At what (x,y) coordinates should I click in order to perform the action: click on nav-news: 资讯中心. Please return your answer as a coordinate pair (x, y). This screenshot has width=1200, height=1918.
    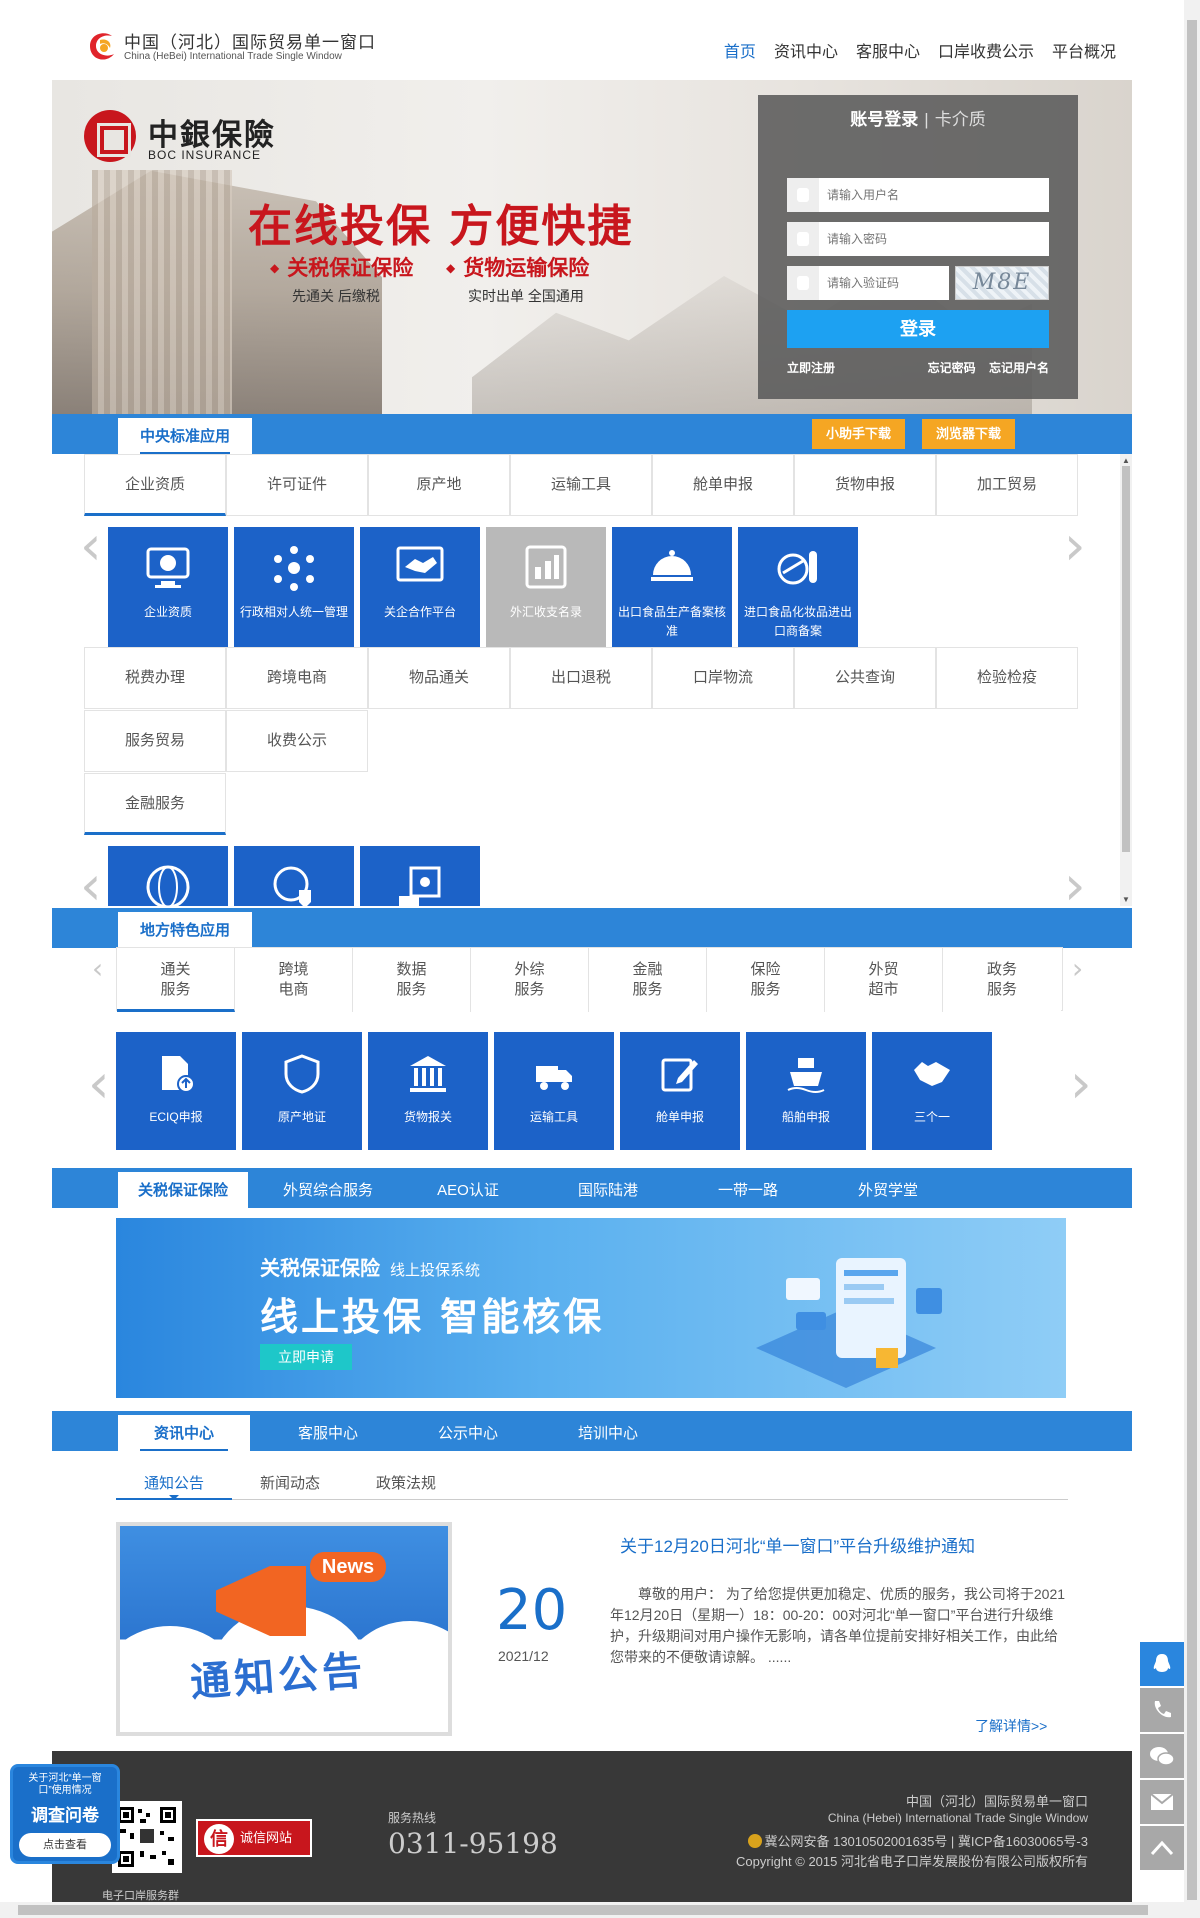
    Looking at the image, I should click on (806, 50).